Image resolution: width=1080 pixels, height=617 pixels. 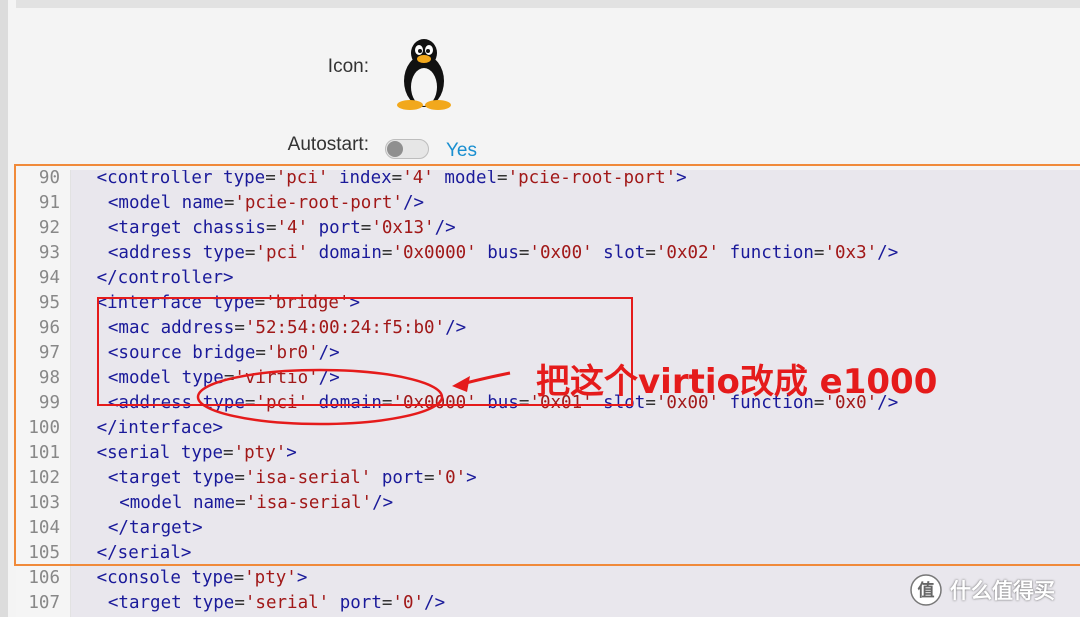 I want to click on watermark-text: 什么值得买, so click(x=1002, y=591).